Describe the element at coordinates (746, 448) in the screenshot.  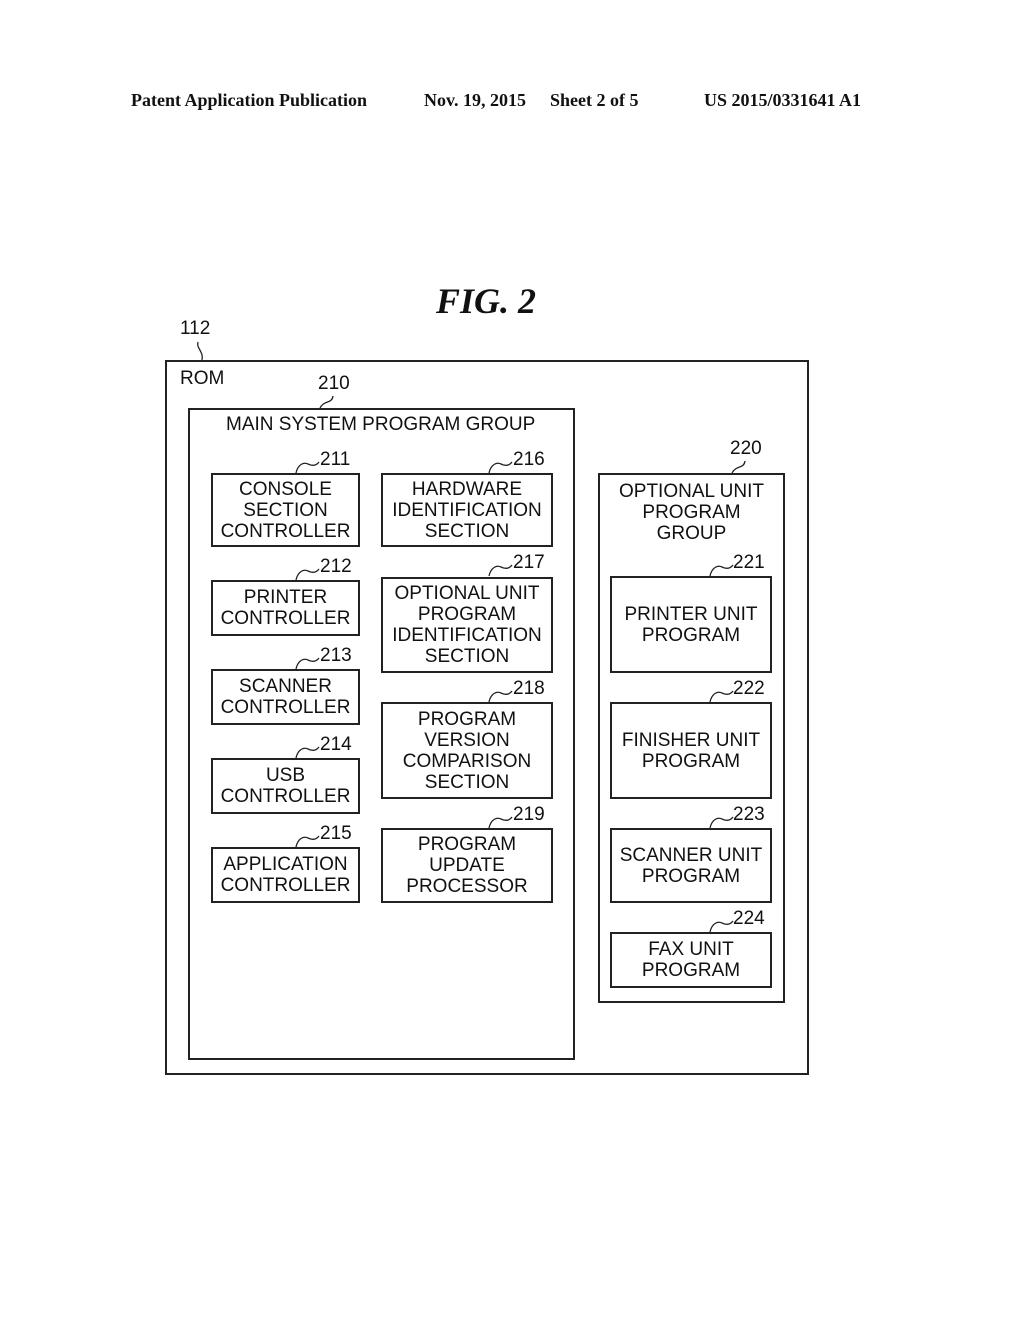
I see `optional-group-ref-number: 220` at that location.